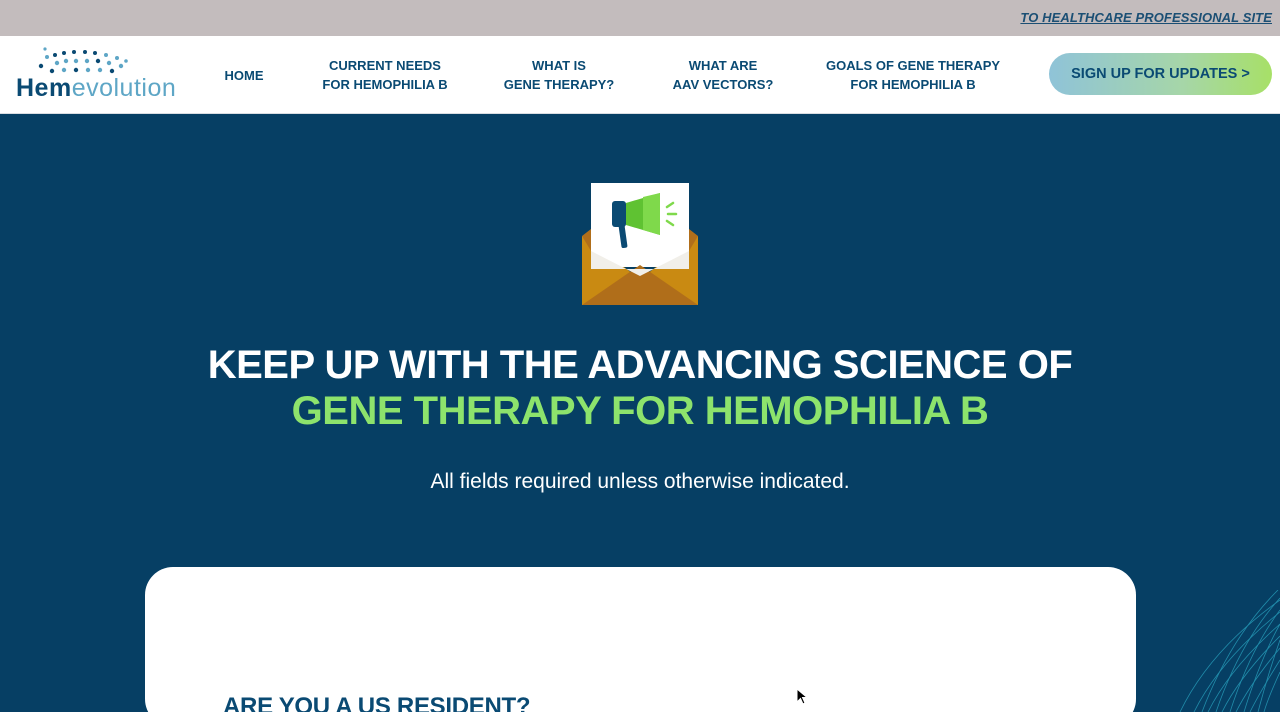 The height and width of the screenshot is (712, 1280). I want to click on sign-up-button: SIGN UP FOR UPDATES >, so click(1160, 74).